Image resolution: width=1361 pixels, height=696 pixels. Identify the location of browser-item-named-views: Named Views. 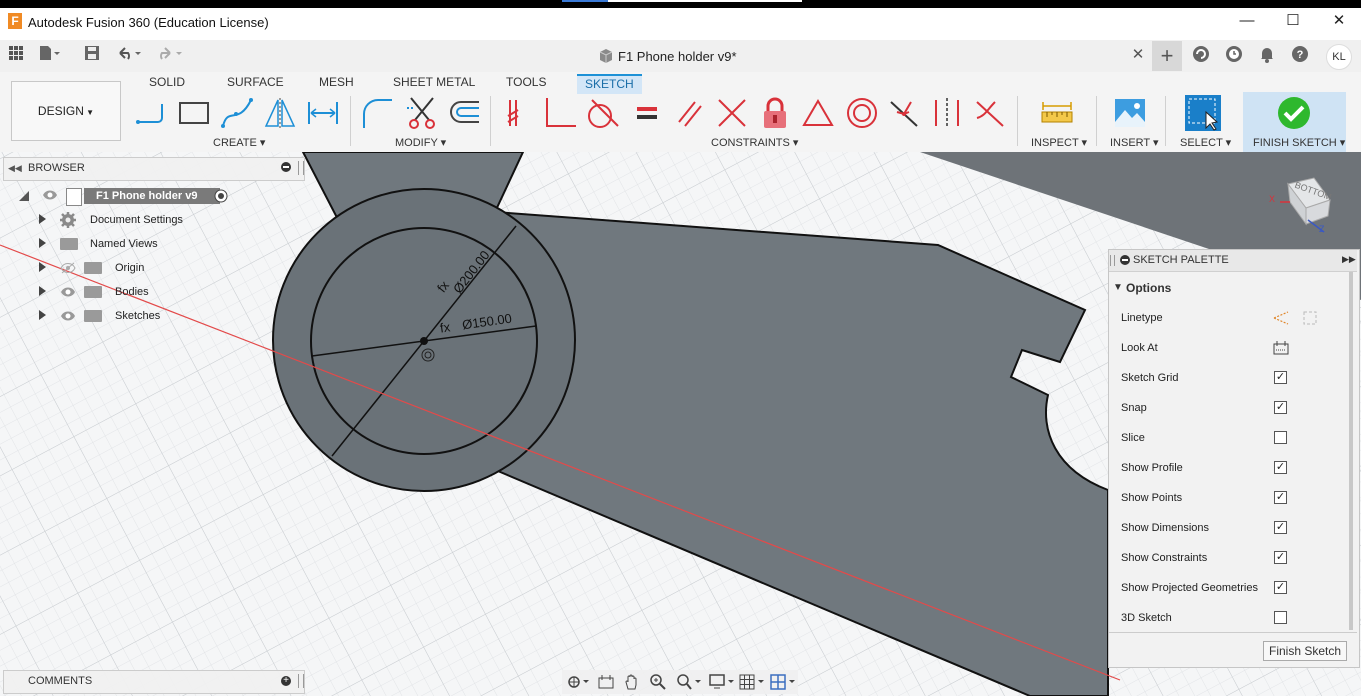
(124, 248).